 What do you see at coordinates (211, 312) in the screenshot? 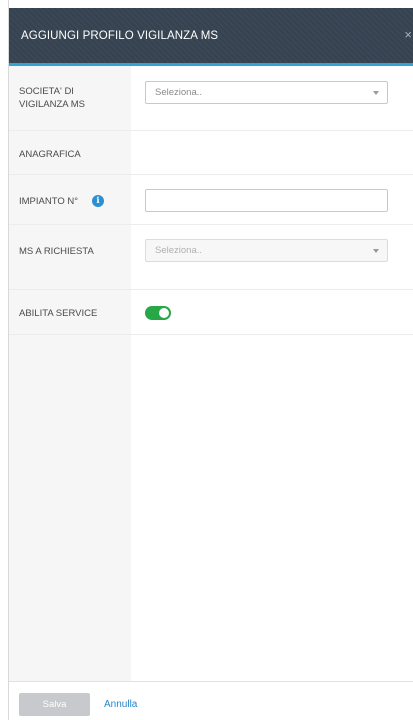
I see `form-row-abilita-service: ABILITA SERVICE` at bounding box center [211, 312].